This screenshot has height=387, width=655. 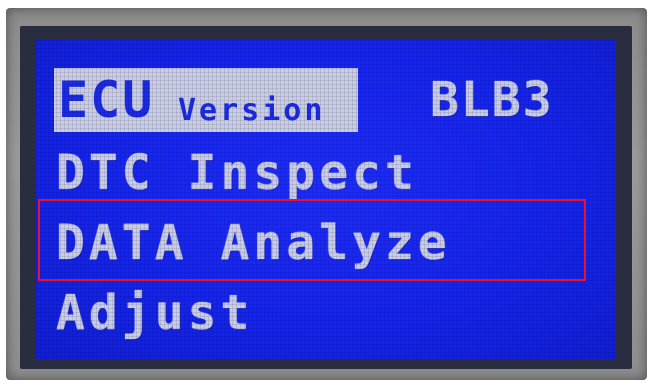 I want to click on version-label: Version, so click(x=252, y=110).